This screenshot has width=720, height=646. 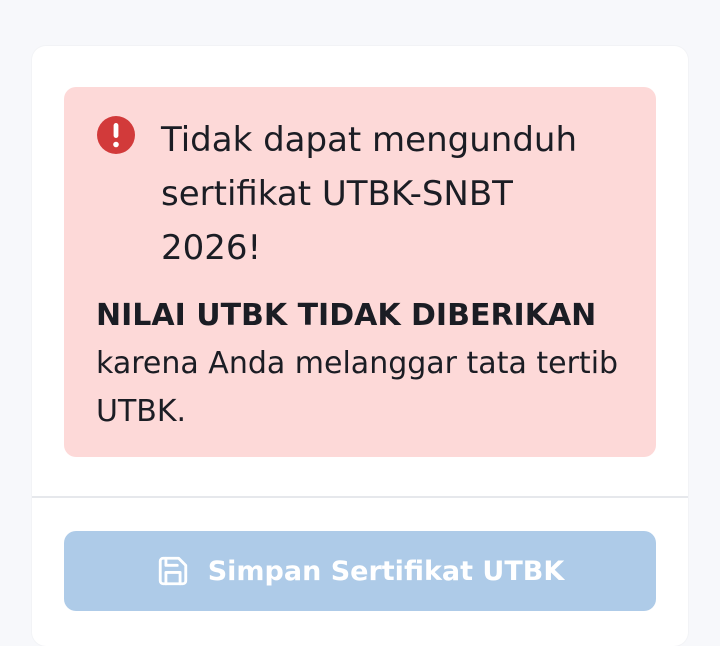 What do you see at coordinates (386, 571) in the screenshot?
I see `save-certificate-label: Simpan Sertifikat UTBK` at bounding box center [386, 571].